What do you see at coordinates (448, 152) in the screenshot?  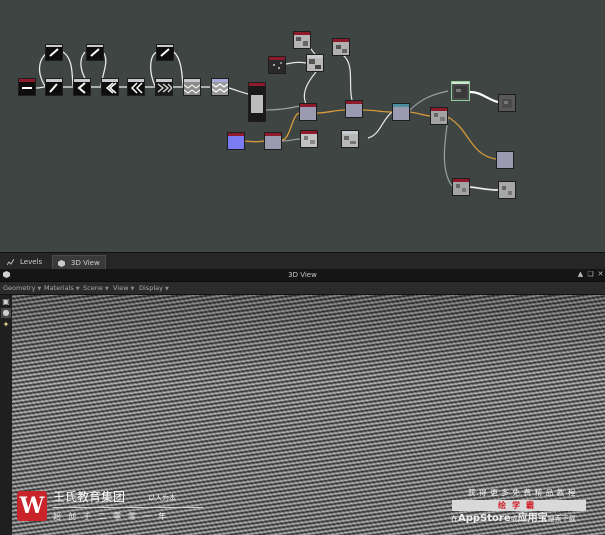 I see `link-n28-n29` at bounding box center [448, 152].